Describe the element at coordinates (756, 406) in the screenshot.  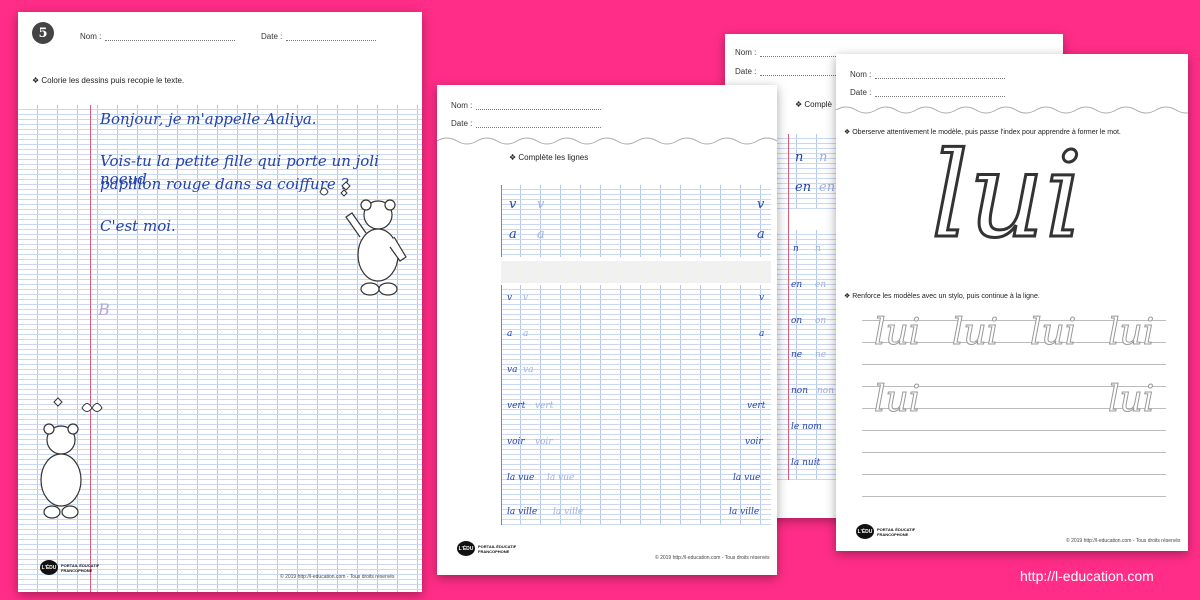
I see `end-word: vert` at that location.